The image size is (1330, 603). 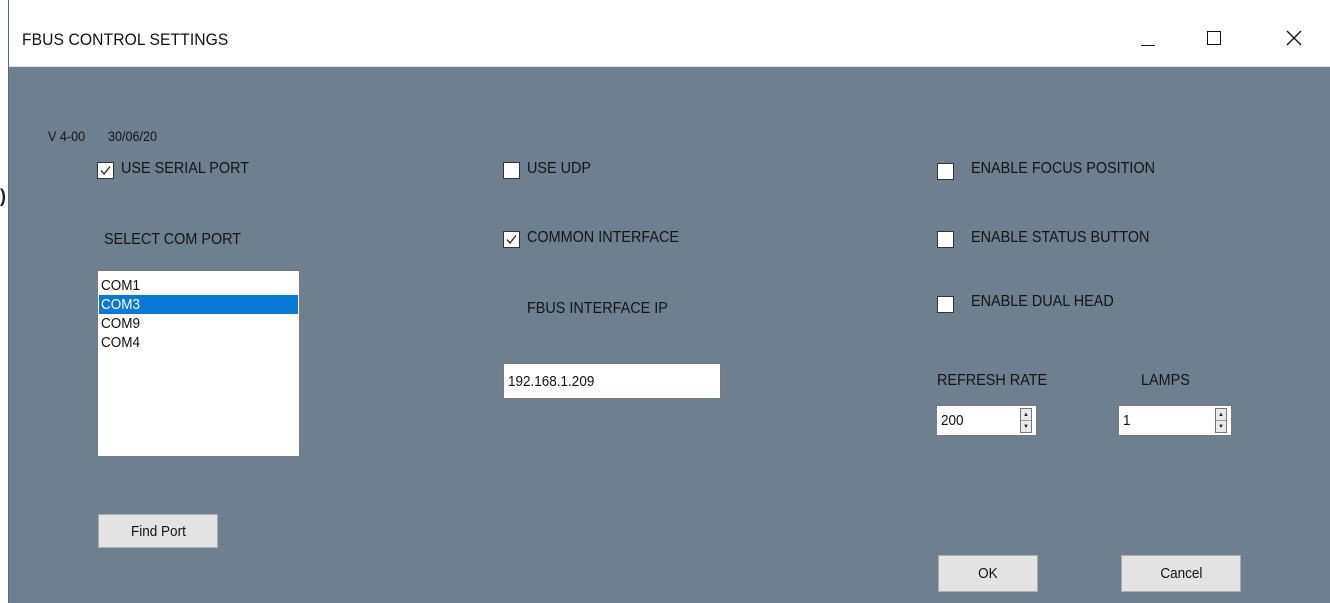 What do you see at coordinates (1063, 169) in the screenshot?
I see `enable-focus-label: ENABLE FOCUS POSITION` at bounding box center [1063, 169].